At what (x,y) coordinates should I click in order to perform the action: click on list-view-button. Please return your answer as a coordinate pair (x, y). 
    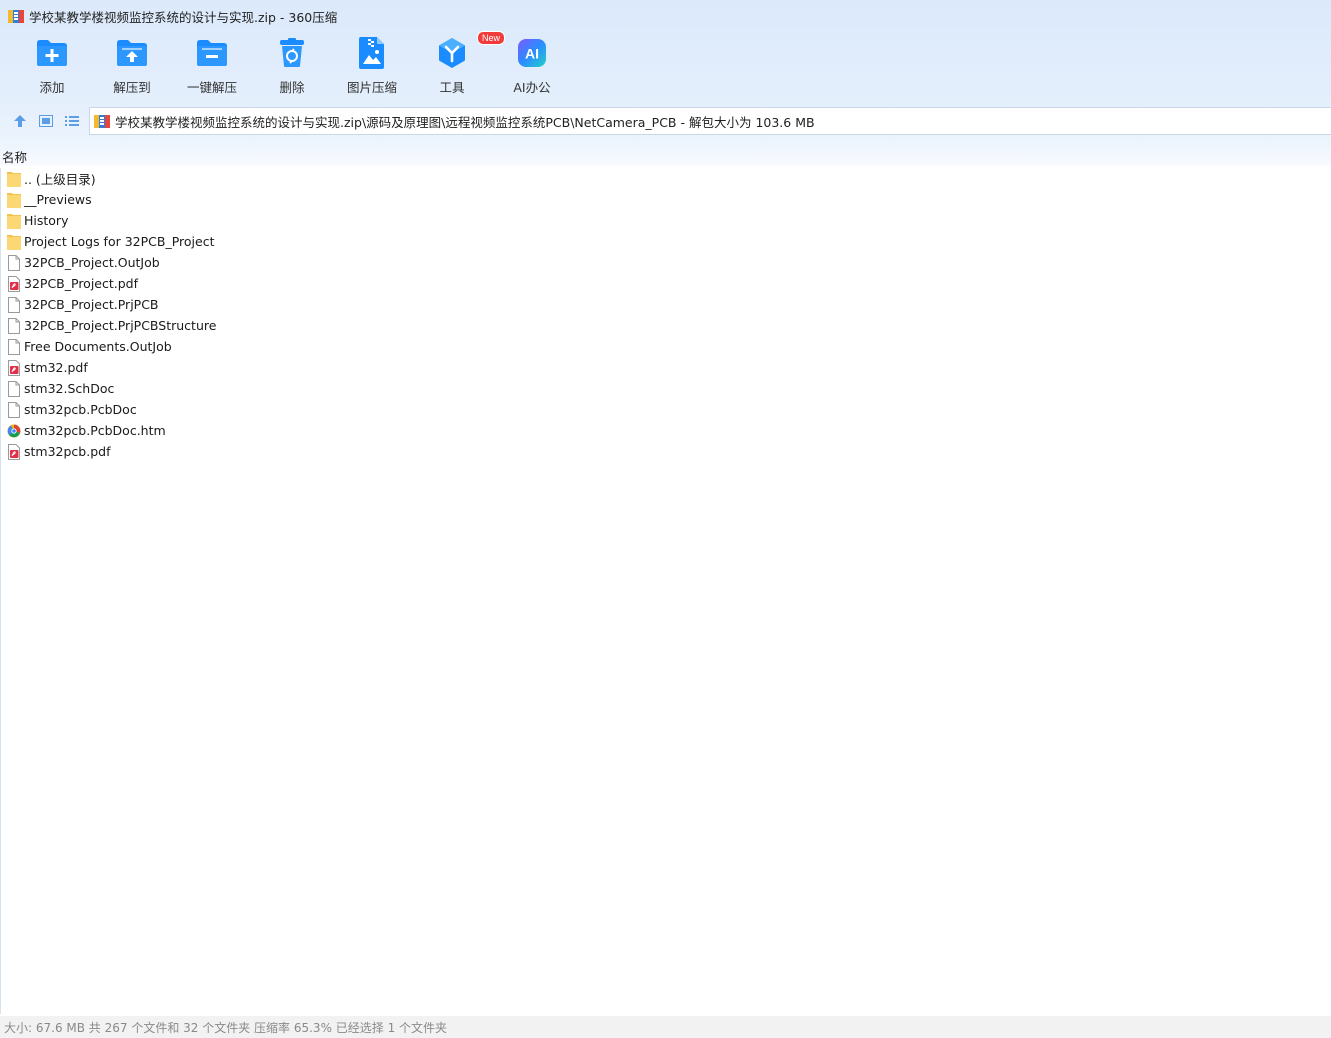
    Looking at the image, I should click on (72, 121).